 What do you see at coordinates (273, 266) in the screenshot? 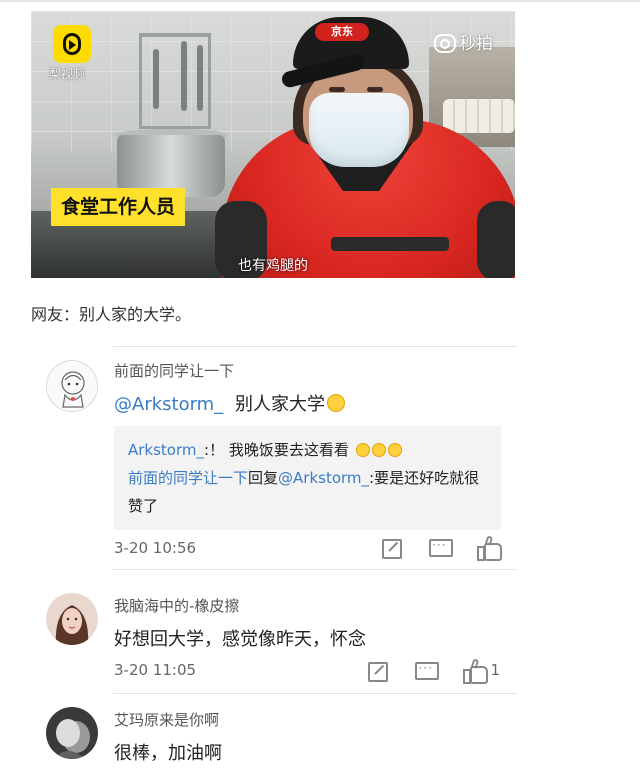
I see `video-subtitle: 也有鸡腿的` at bounding box center [273, 266].